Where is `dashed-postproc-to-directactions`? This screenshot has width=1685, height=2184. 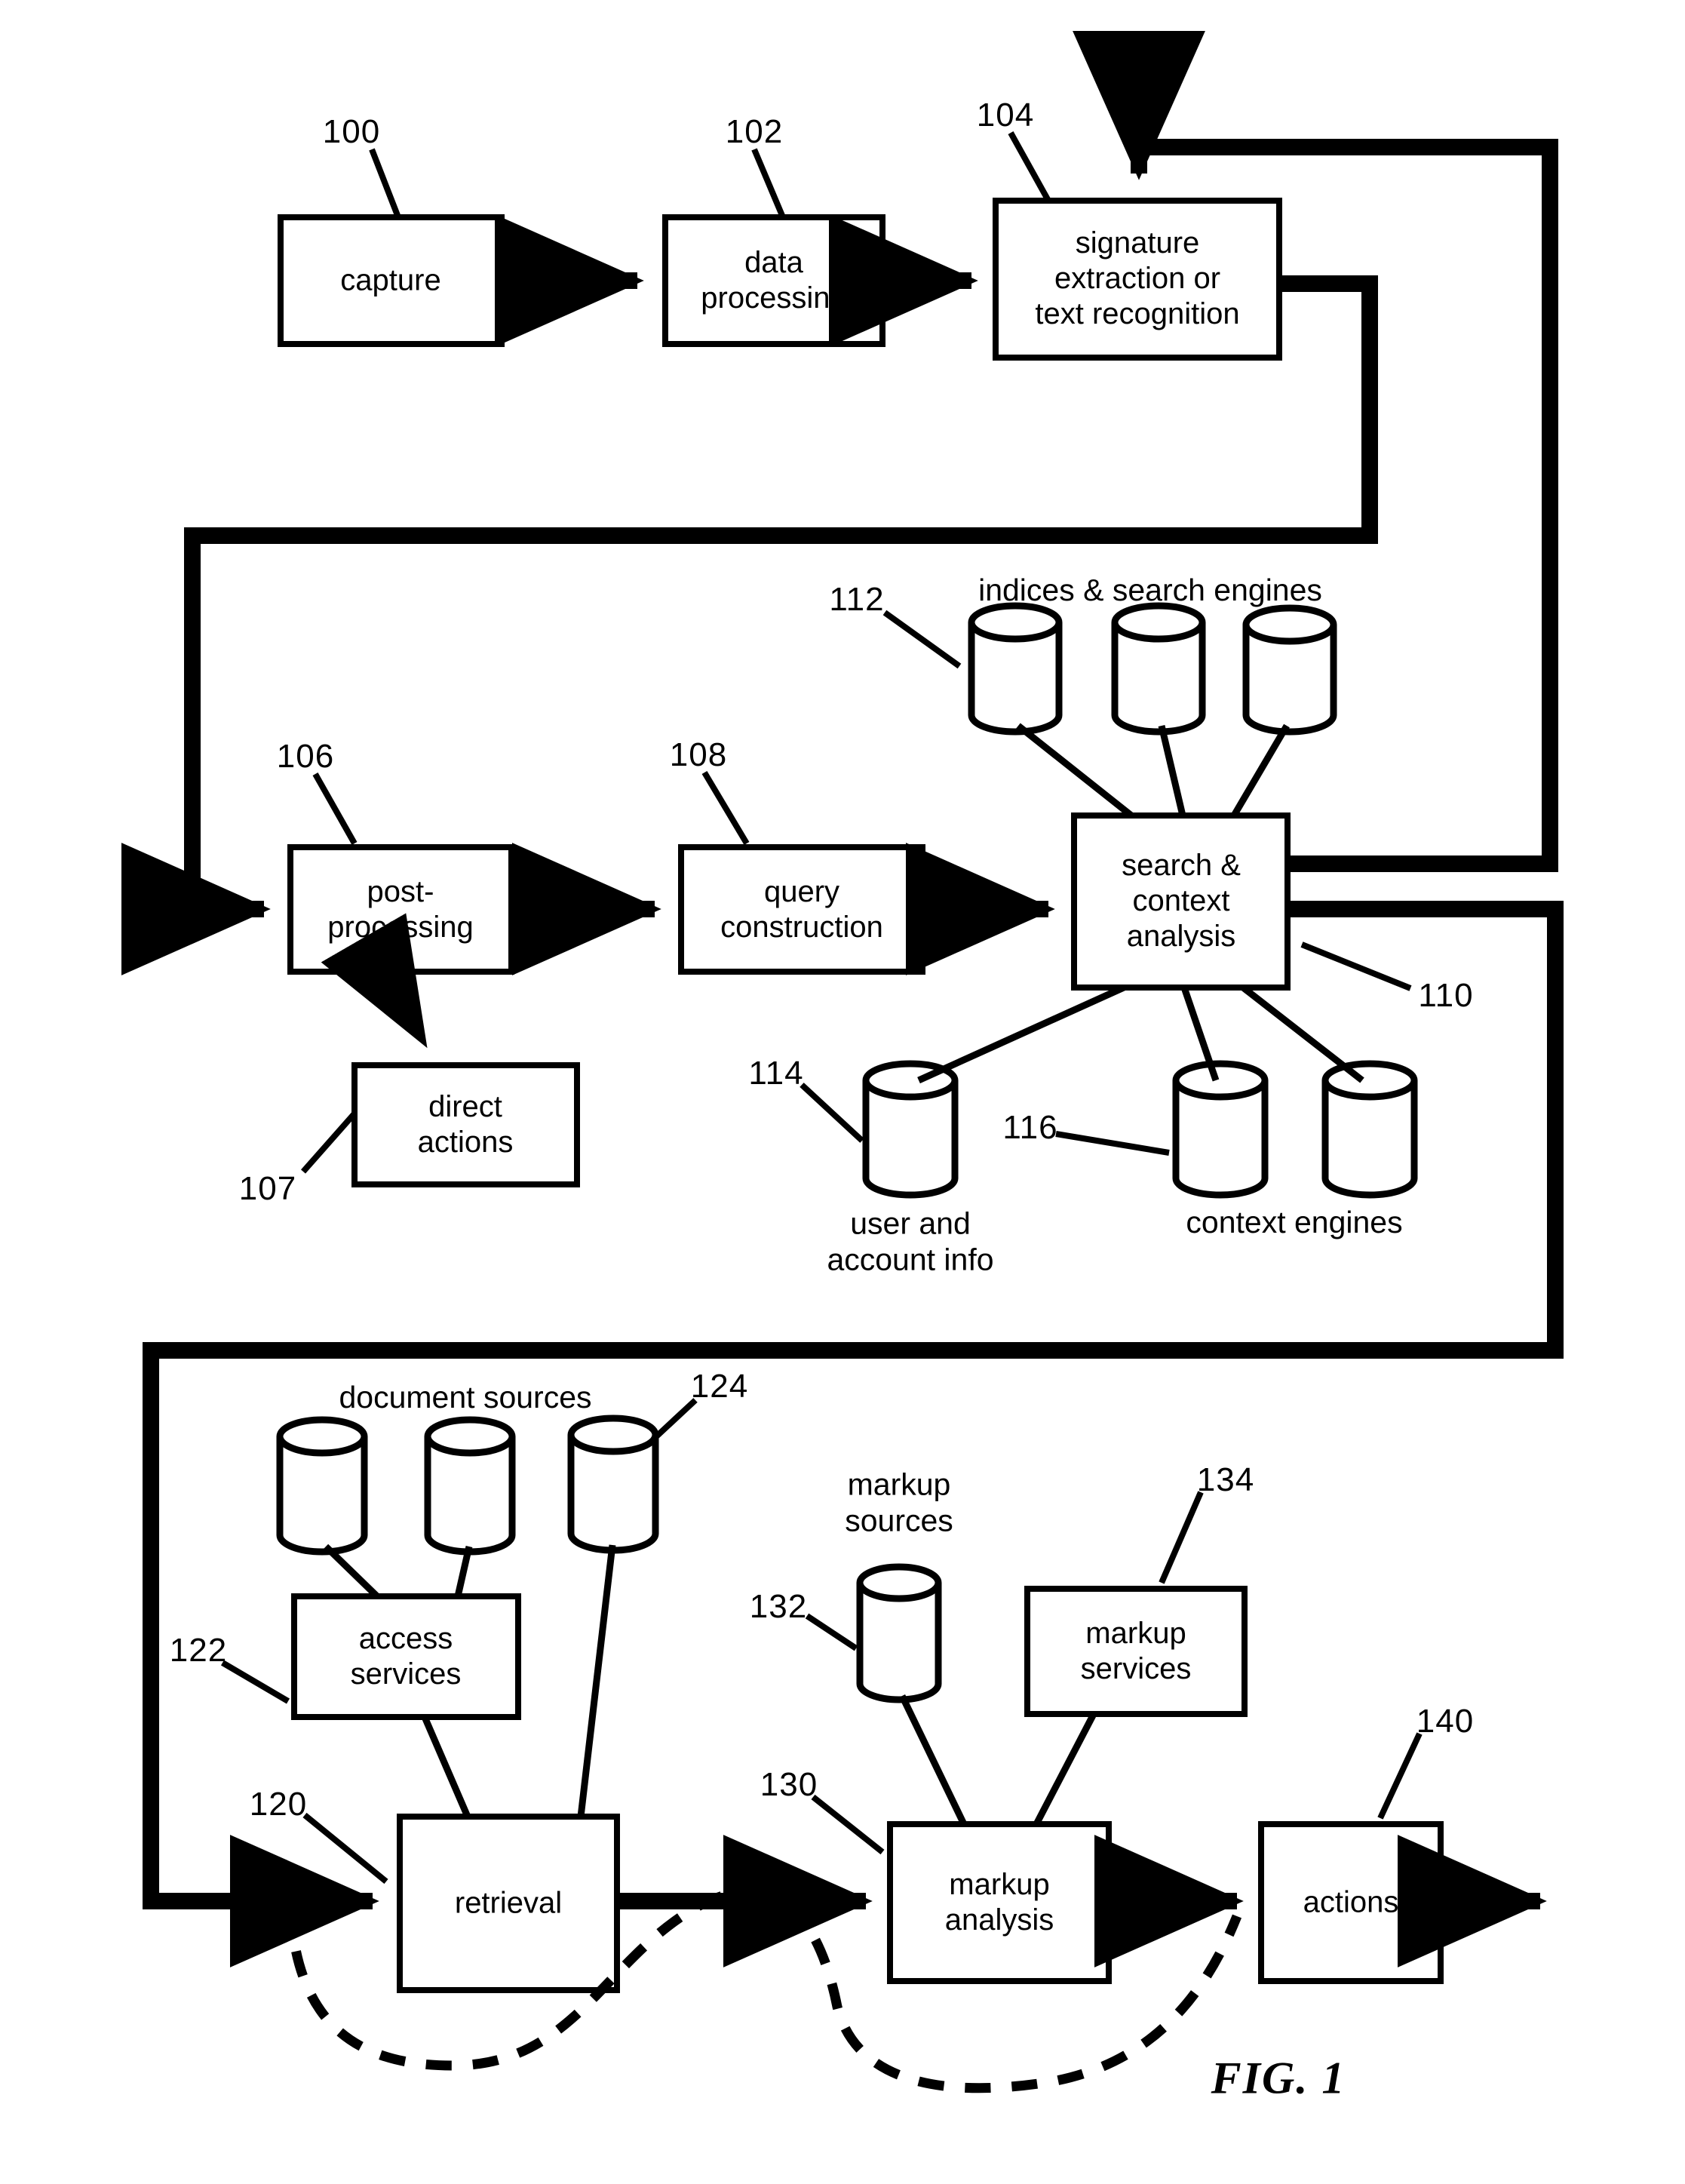 dashed-postproc-to-directactions is located at coordinates (374, 981).